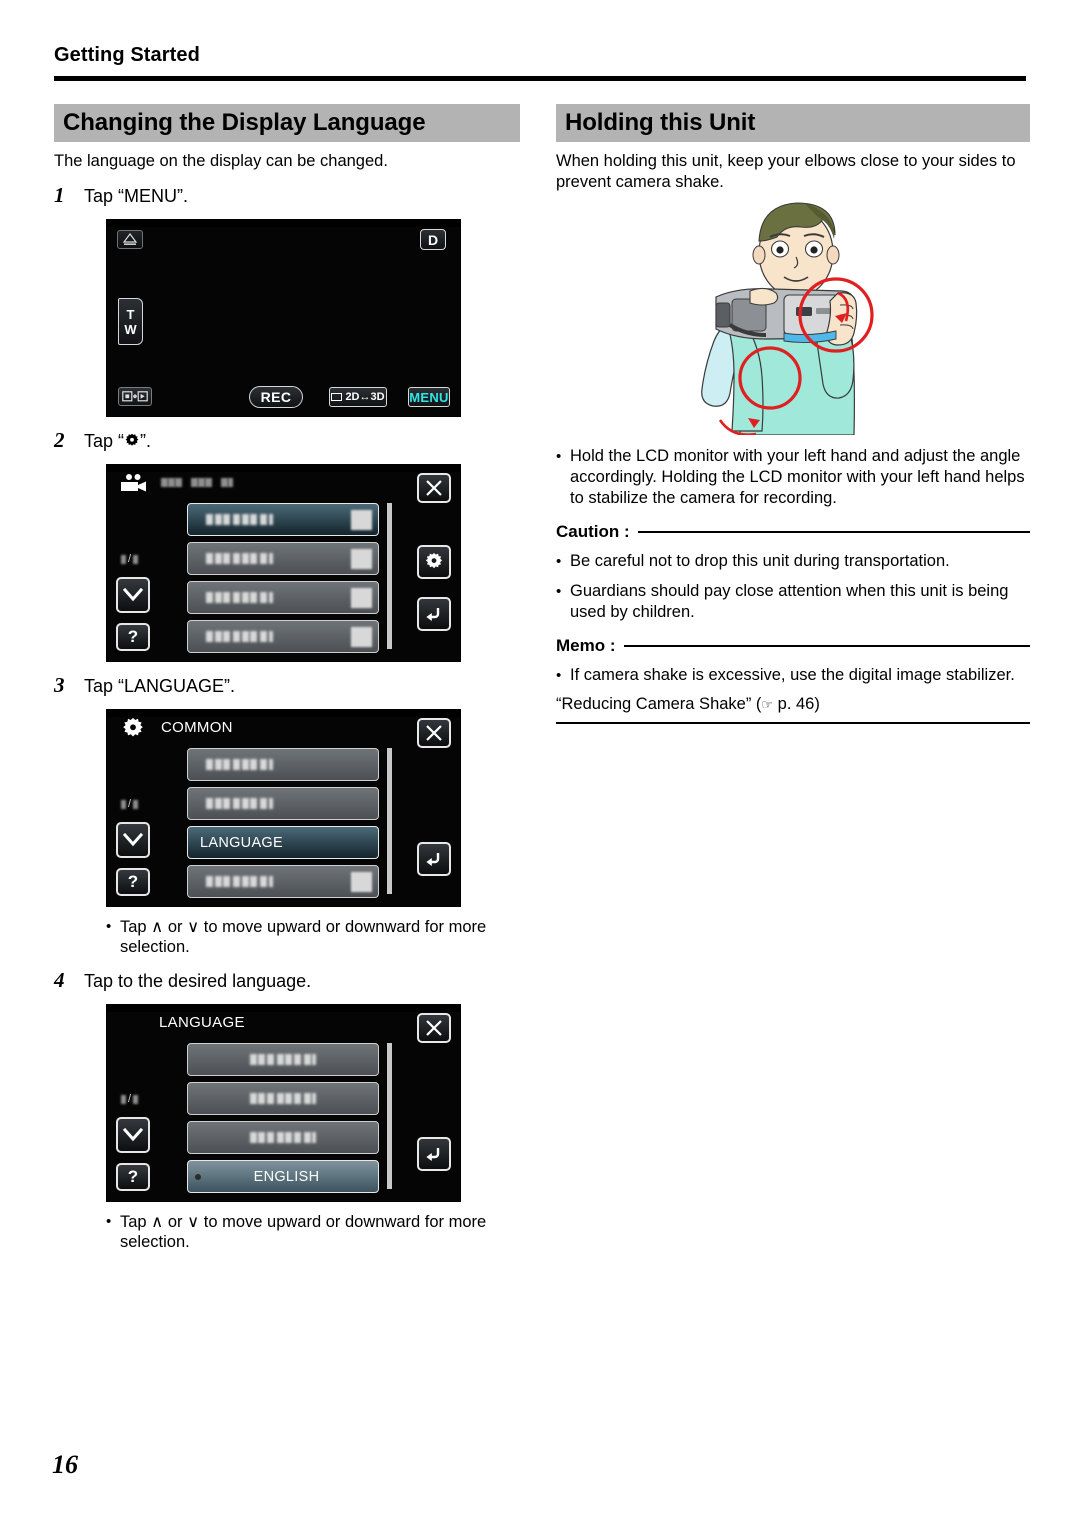 This screenshot has width=1080, height=1527. Describe the element at coordinates (793, 123) in the screenshot. I see `section-banner-holding: Holding this Unit` at that location.